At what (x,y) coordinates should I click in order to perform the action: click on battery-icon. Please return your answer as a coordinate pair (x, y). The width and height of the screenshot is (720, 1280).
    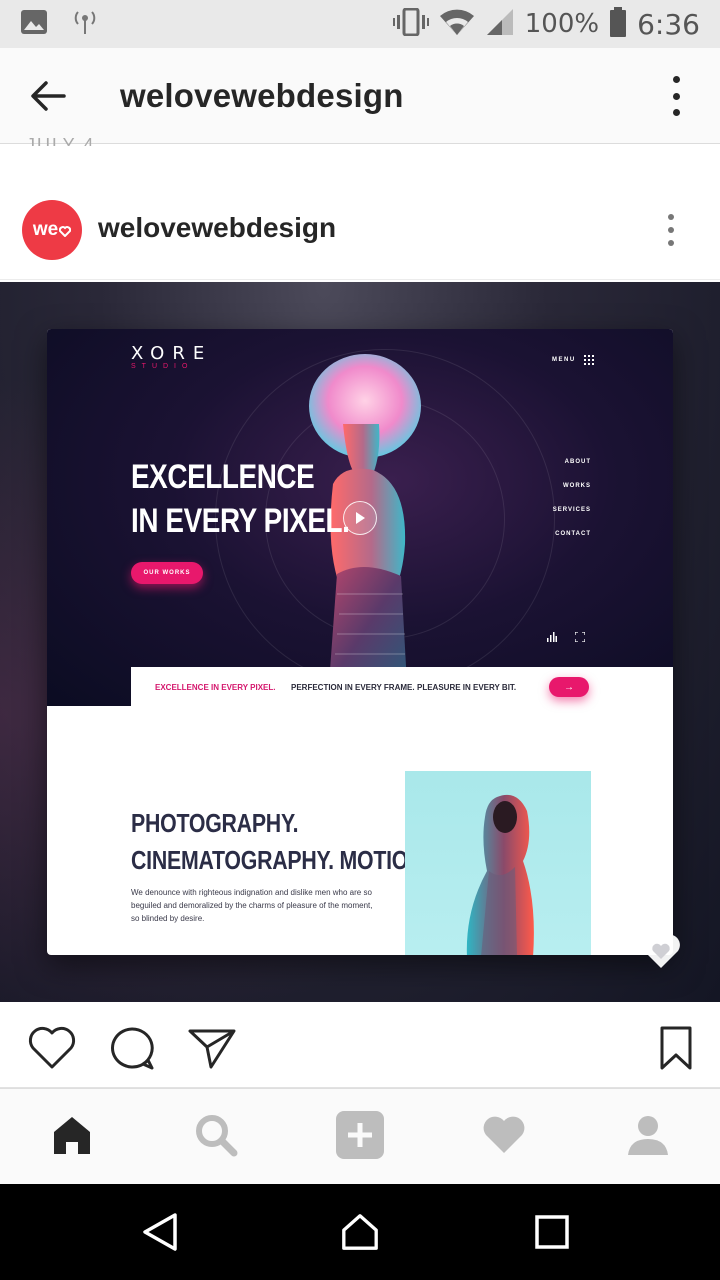
    Looking at the image, I should click on (618, 24).